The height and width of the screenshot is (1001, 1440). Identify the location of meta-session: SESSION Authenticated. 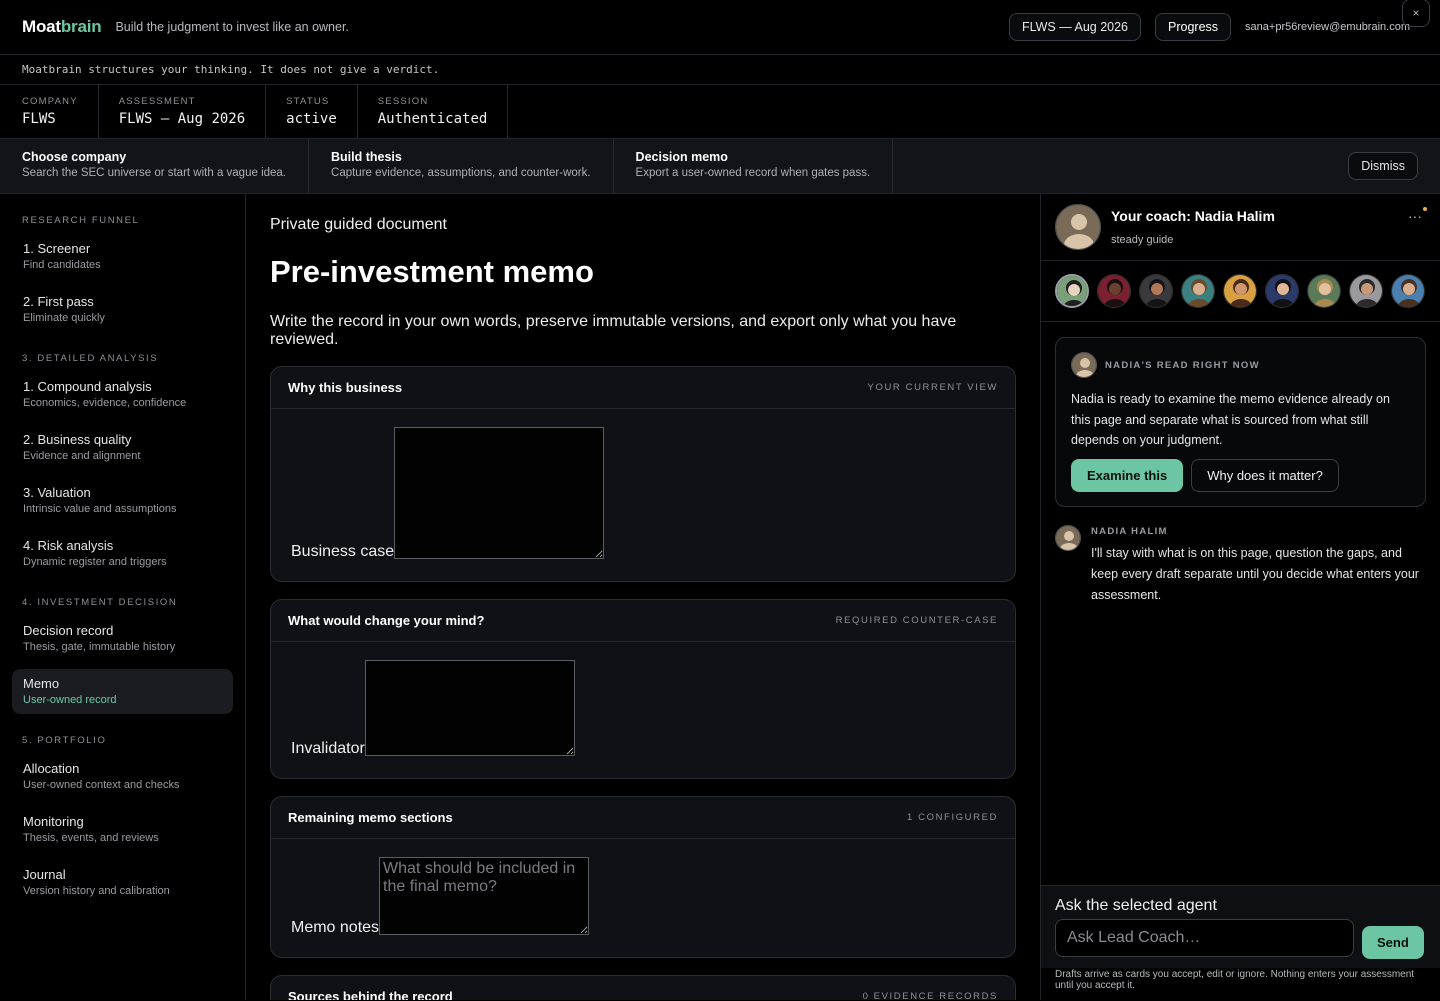
(433, 111).